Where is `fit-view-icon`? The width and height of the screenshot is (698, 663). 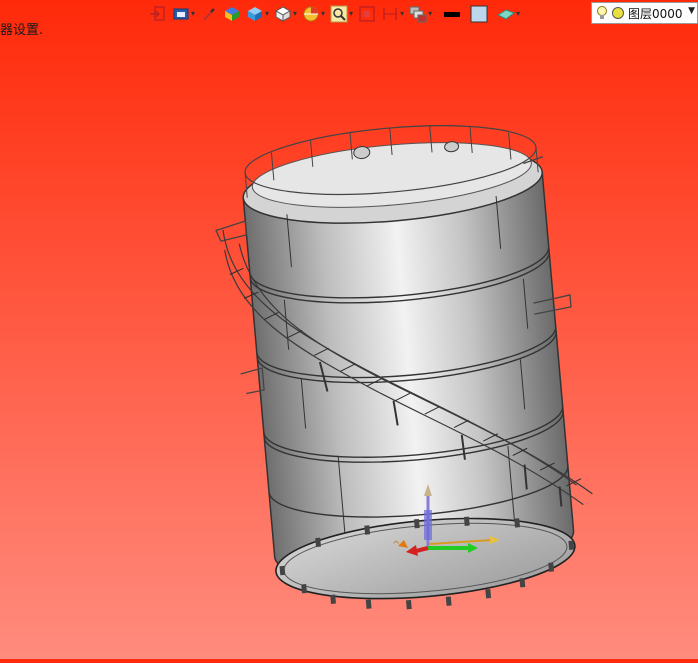 fit-view-icon is located at coordinates (367, 14).